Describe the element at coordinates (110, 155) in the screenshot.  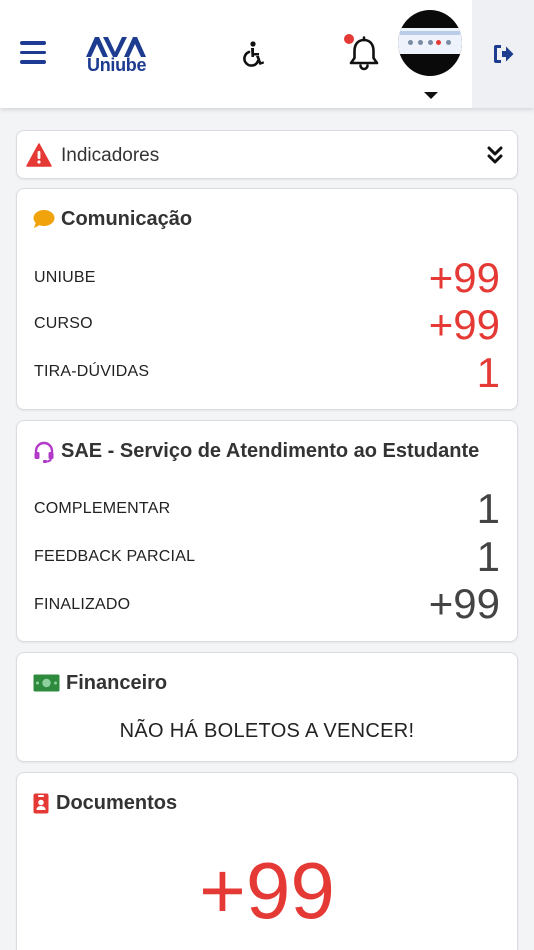
I see `indicators-label: Indicadores` at that location.